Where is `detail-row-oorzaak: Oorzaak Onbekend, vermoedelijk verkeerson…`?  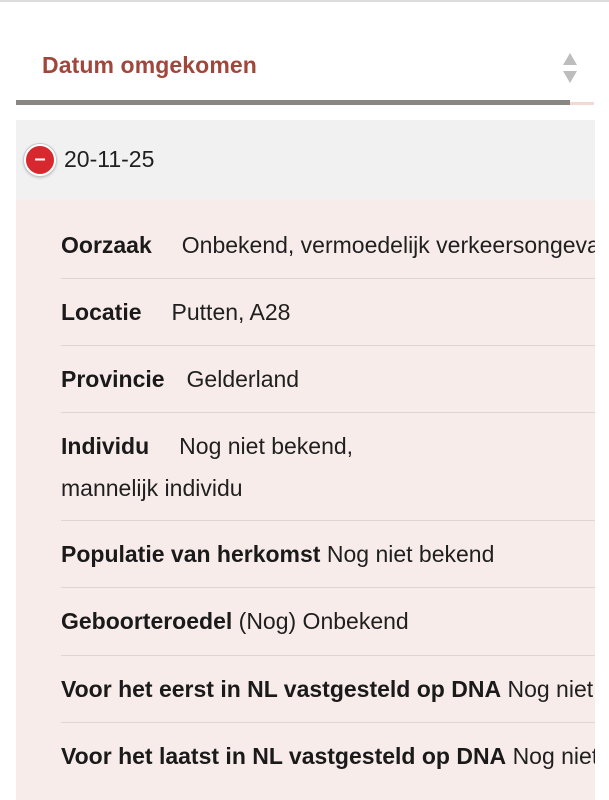
detail-row-oorzaak: Oorzaak Onbekend, vermoedelijk verkeerson… is located at coordinates (328, 245).